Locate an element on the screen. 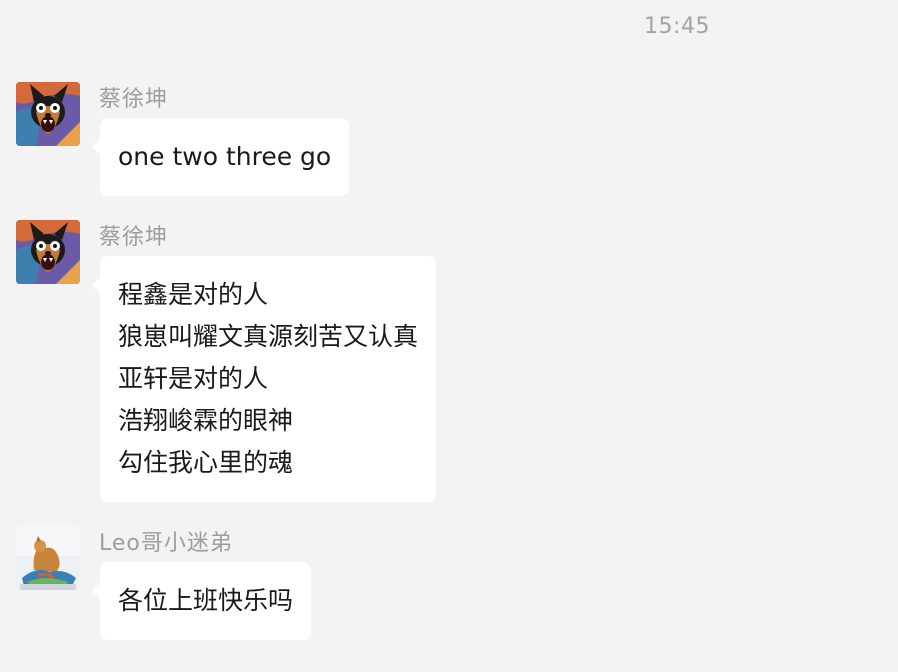 This screenshot has height=672, width=898. sender-name: Leo哥小迷弟 is located at coordinates (166, 543).